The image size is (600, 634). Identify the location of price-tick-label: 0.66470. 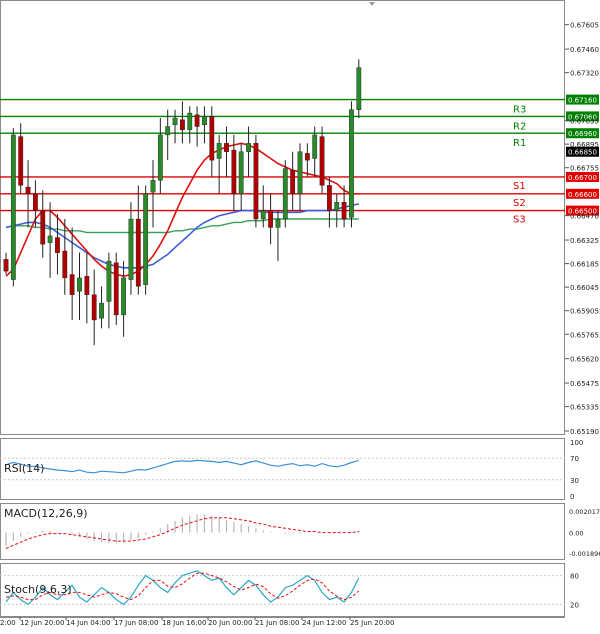
(584, 217).